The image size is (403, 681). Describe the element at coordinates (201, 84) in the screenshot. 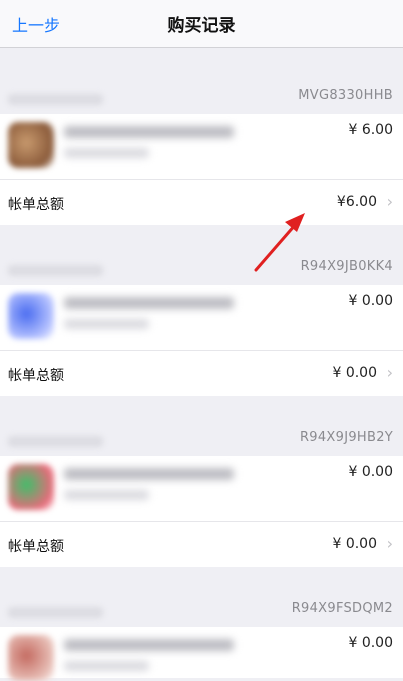

I see `purchase-header: MVG8330HHB` at that location.